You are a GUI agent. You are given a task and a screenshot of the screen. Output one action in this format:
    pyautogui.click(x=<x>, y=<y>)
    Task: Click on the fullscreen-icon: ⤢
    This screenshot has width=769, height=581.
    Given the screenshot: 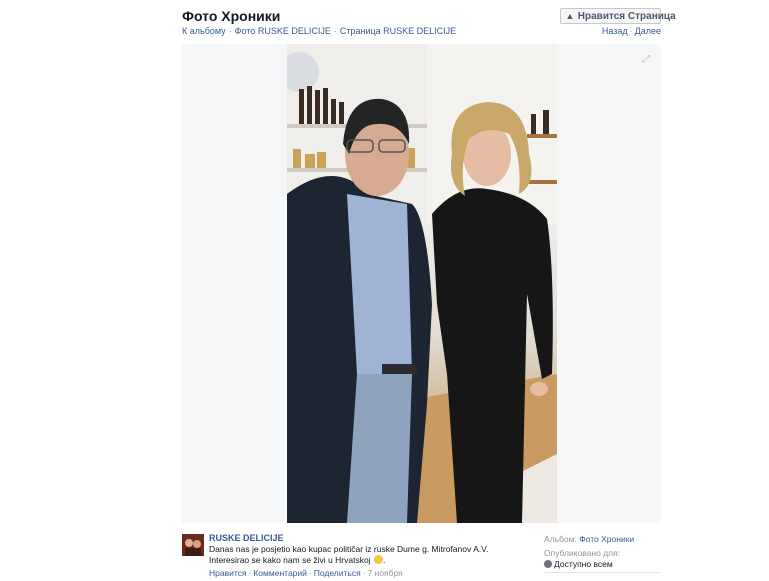 What is the action you would take?
    pyautogui.click(x=646, y=60)
    